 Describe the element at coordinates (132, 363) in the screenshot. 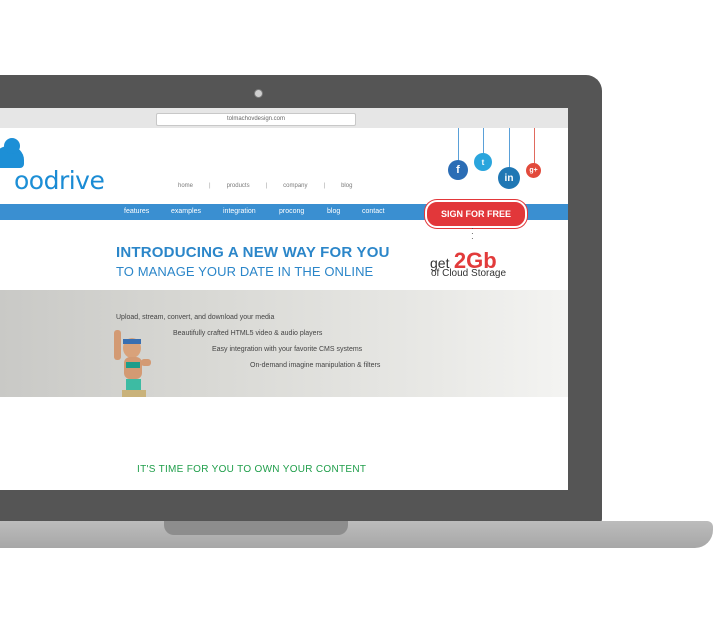

I see `action-figure-image` at that location.